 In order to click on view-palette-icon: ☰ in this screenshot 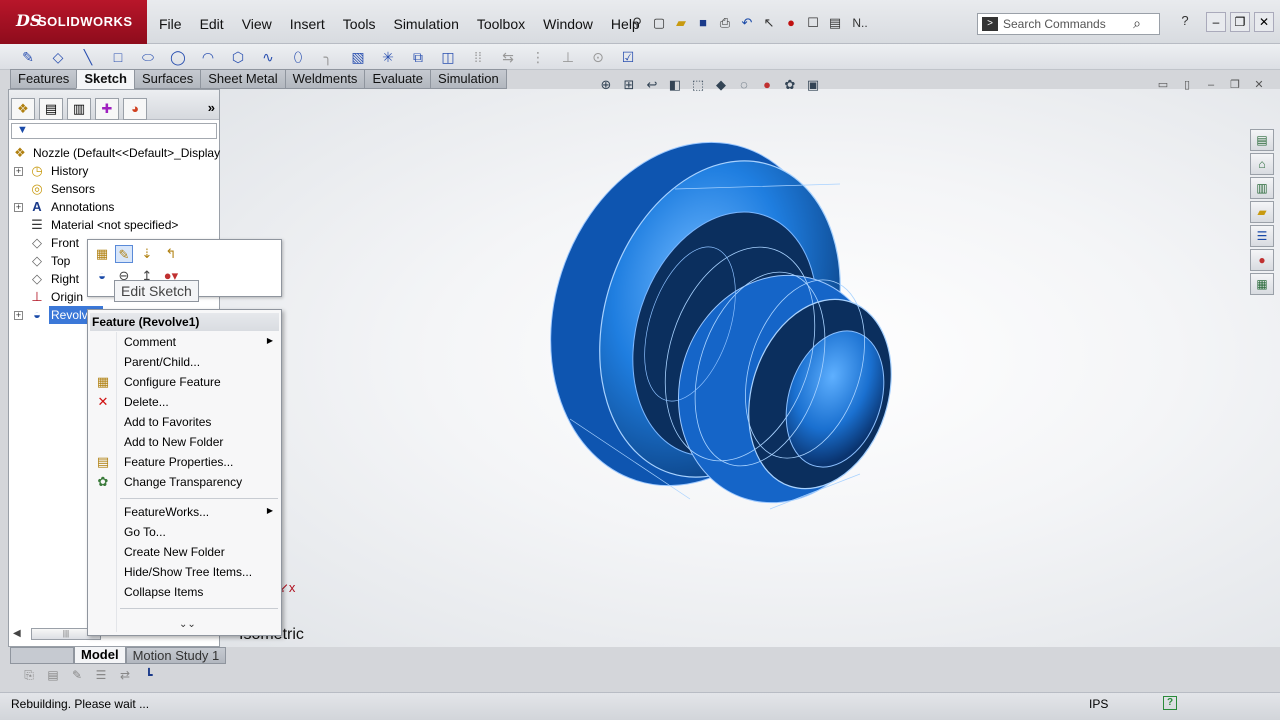, I will do `click(1262, 236)`.